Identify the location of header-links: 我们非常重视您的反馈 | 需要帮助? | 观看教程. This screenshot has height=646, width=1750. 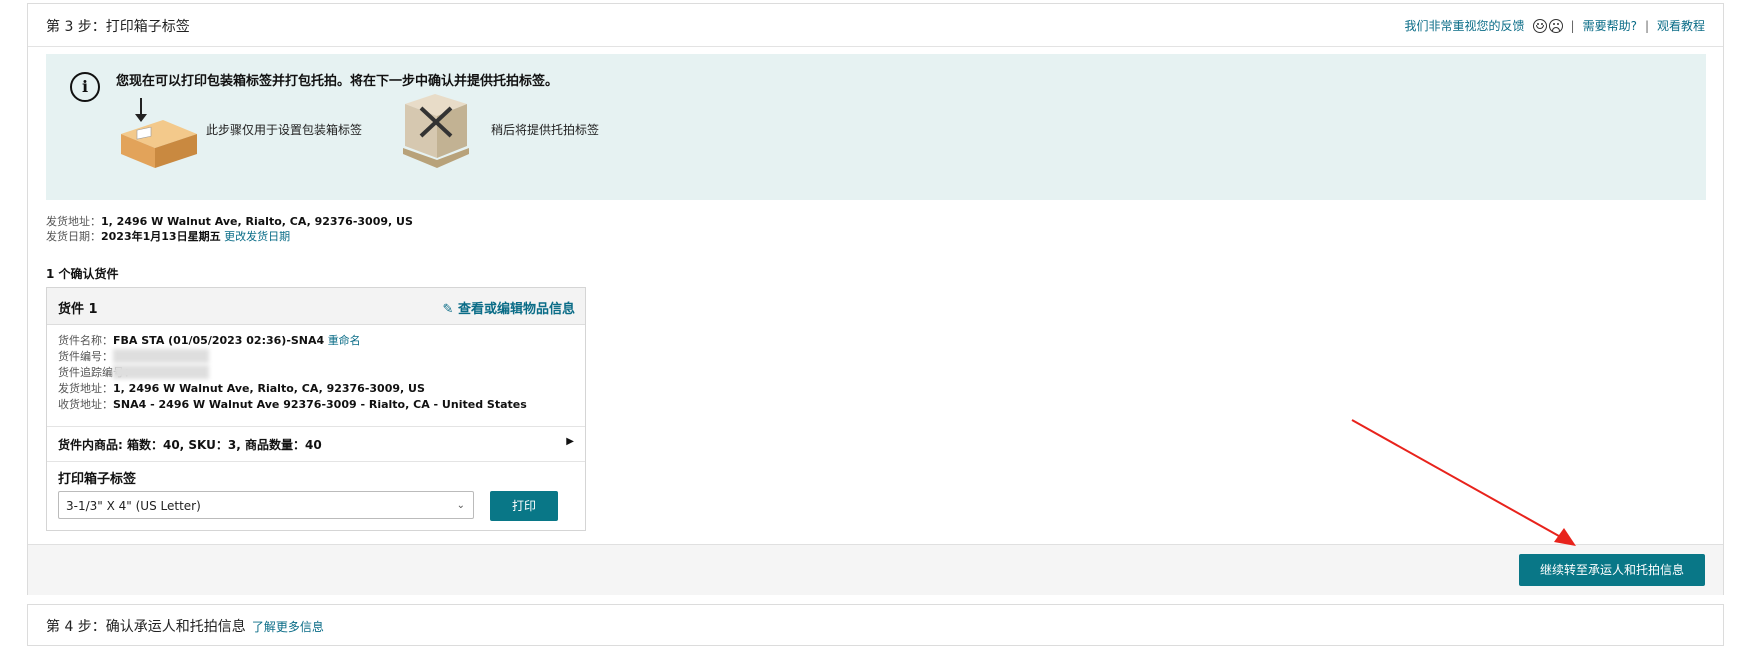
(1555, 25).